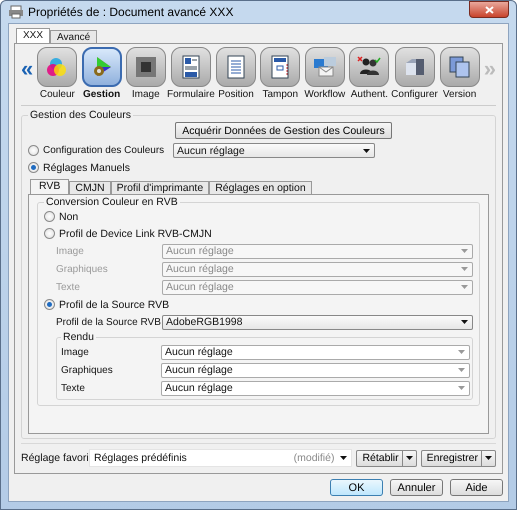  I want to click on favorite-dropdown: Réglages prédéfinis (modifié), so click(220, 458).